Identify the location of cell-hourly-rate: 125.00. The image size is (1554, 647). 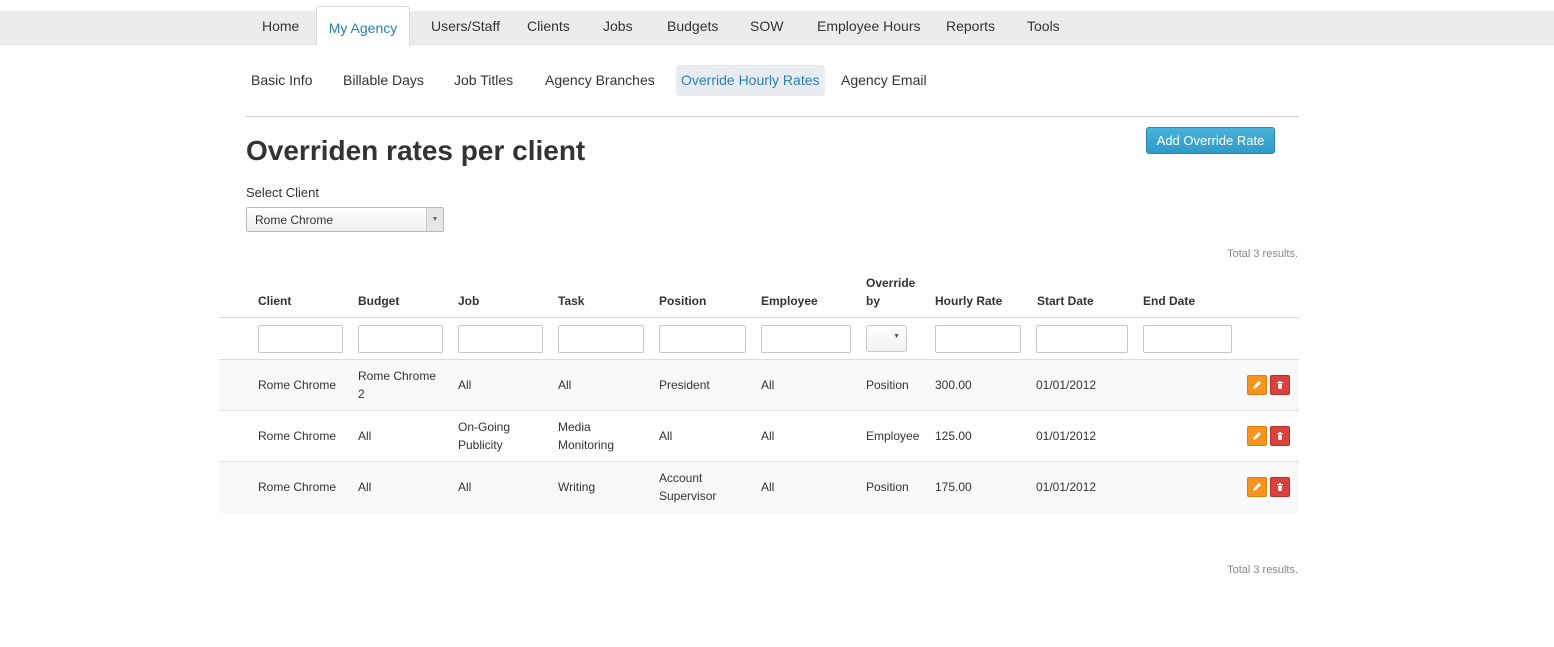
(953, 436).